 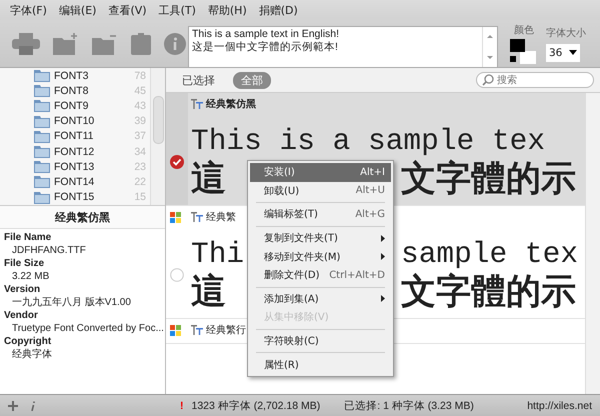 I want to click on info-value: 一九九五年八月 版本V1.00, so click(x=71, y=302).